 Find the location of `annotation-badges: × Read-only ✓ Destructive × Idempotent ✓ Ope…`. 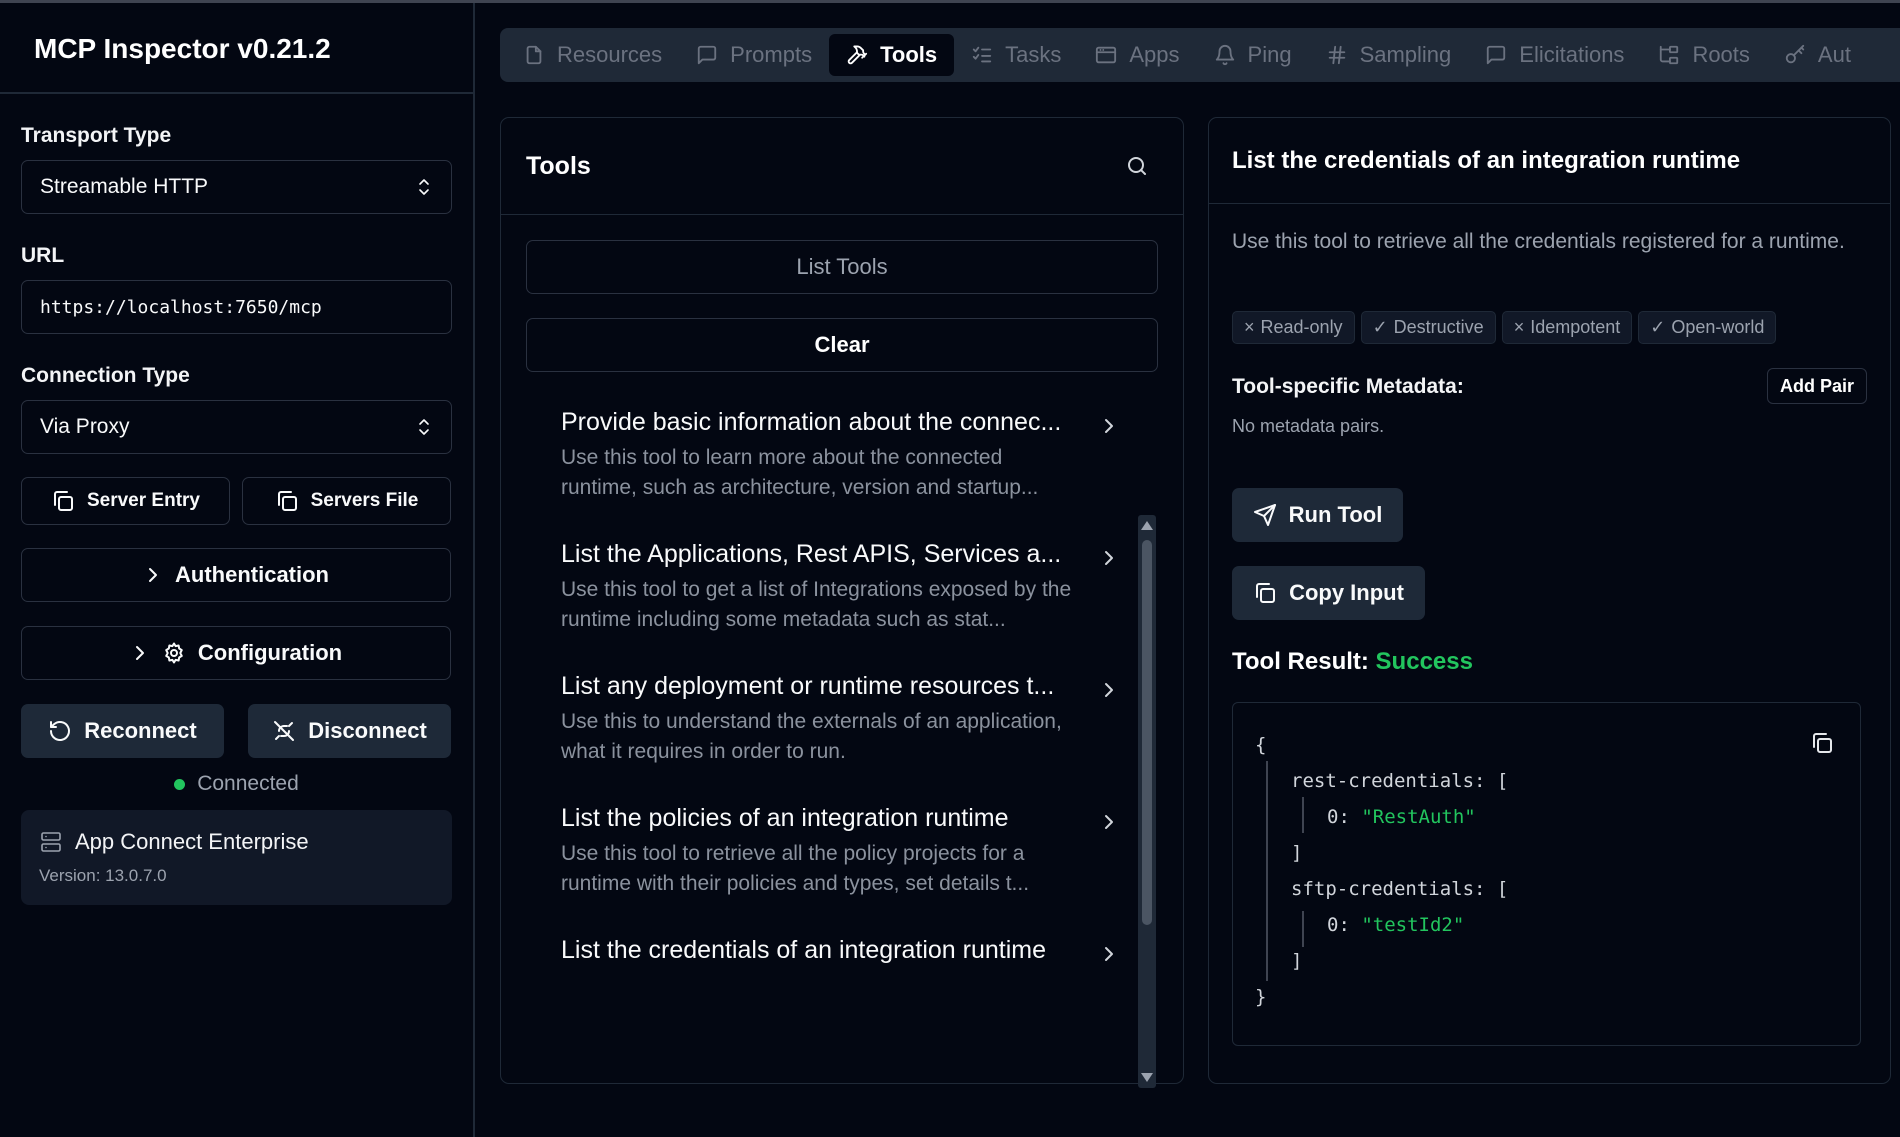

annotation-badges: × Read-only ✓ Destructive × Idempotent ✓ Ope… is located at coordinates (1504, 327).